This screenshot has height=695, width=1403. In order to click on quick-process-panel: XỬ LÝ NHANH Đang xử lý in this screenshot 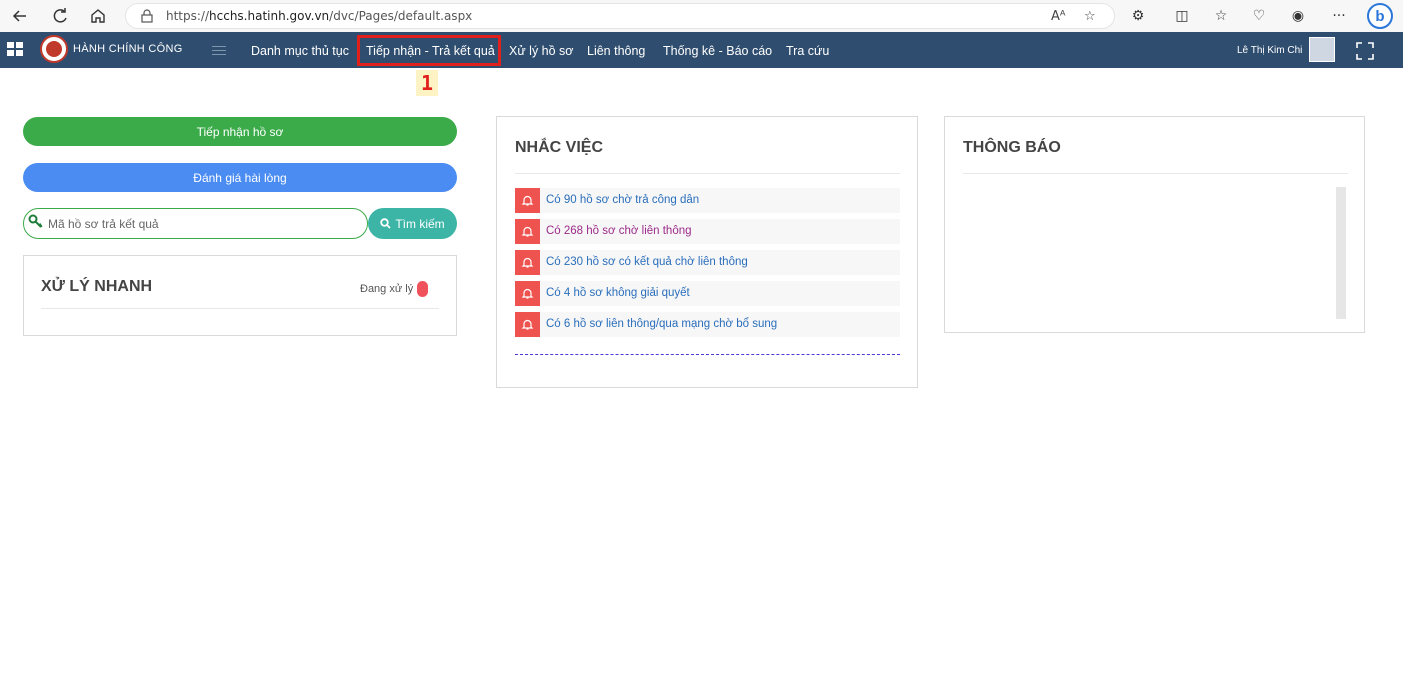, I will do `click(240, 295)`.